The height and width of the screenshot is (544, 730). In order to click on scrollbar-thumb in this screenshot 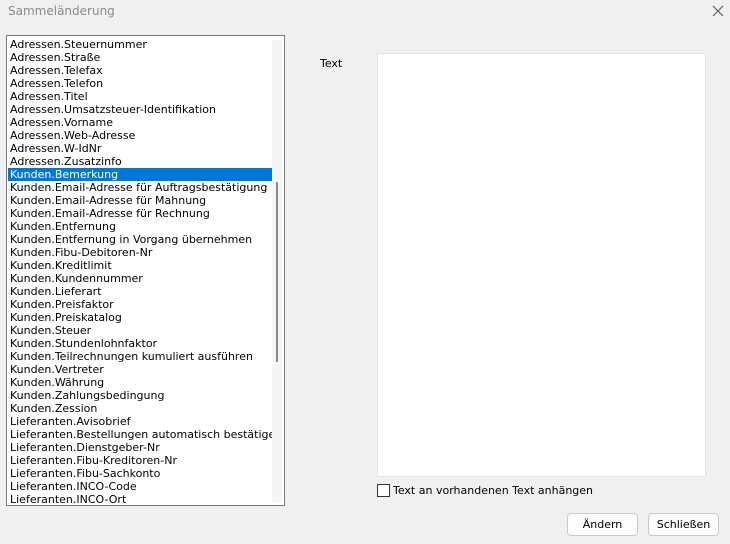, I will do `click(277, 272)`.